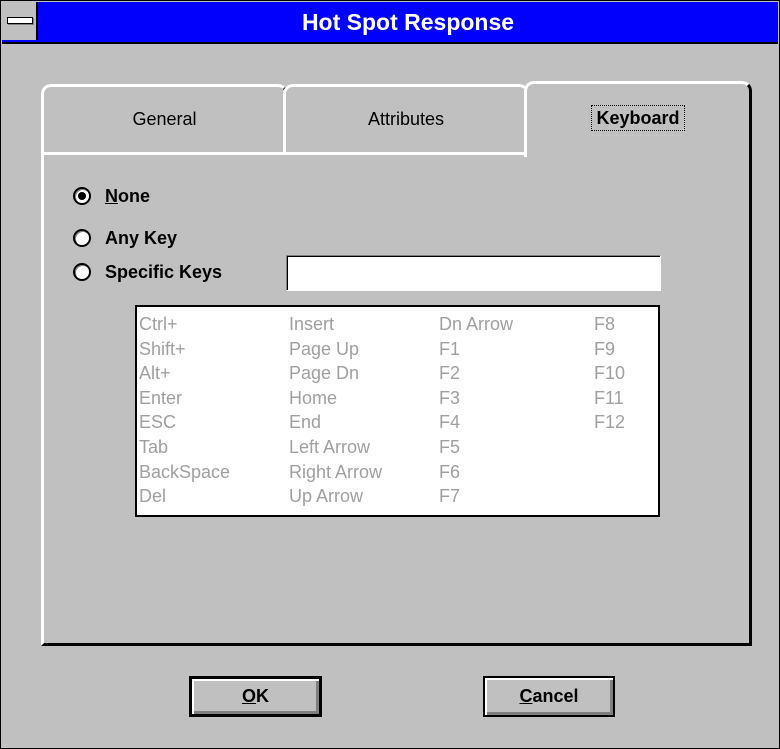 The image size is (780, 749). I want to click on tab-attributes-label: Attributes, so click(406, 119).